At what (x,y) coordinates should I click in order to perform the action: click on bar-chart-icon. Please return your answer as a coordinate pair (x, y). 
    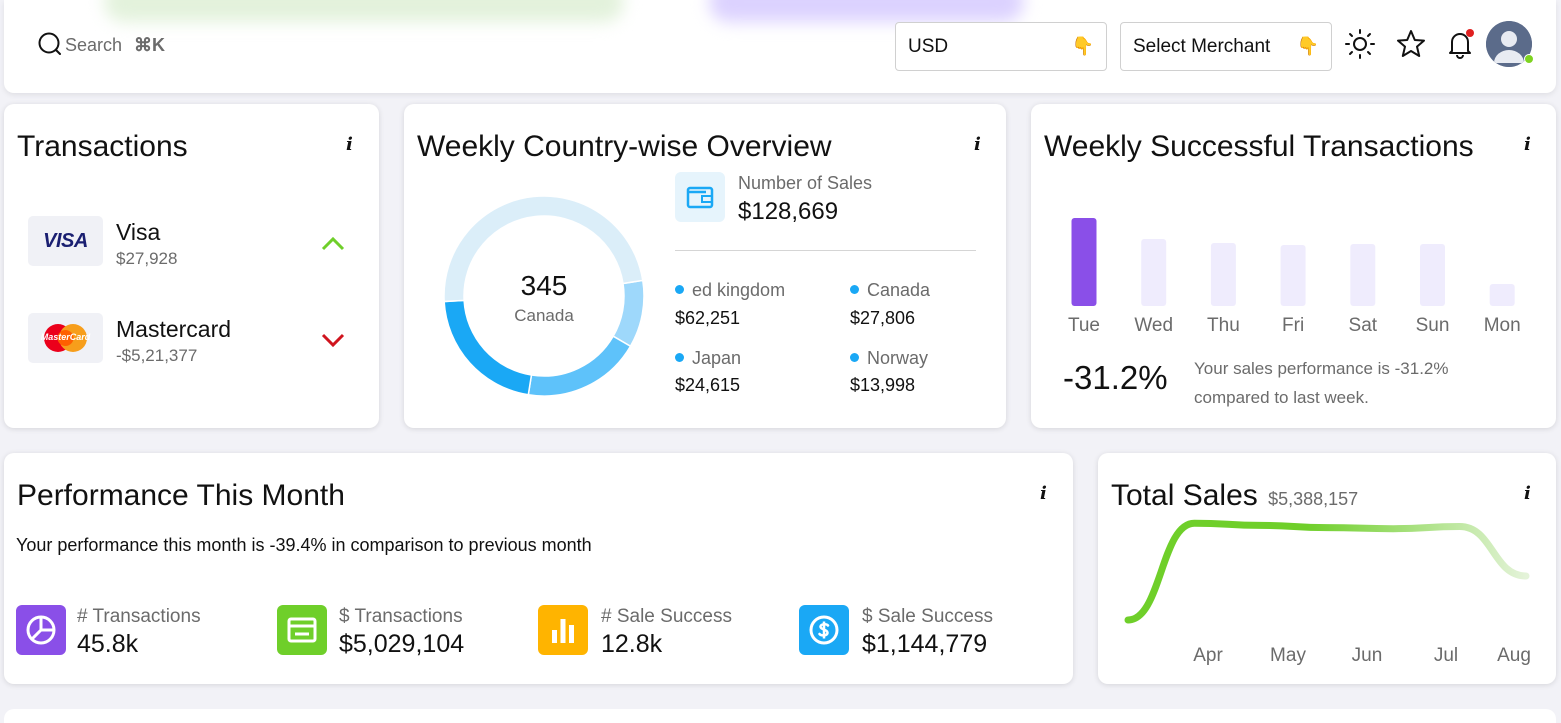
    Looking at the image, I should click on (563, 631).